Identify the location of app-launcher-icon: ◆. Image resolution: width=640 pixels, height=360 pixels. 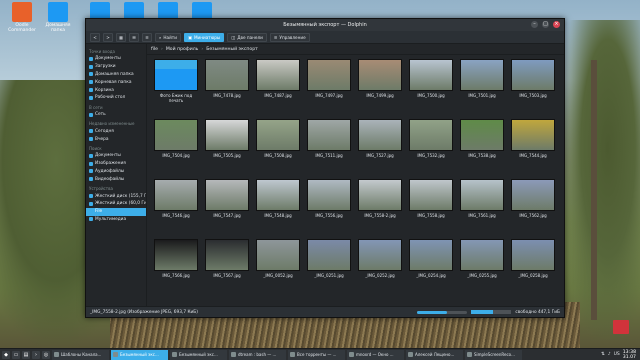
(6, 354).